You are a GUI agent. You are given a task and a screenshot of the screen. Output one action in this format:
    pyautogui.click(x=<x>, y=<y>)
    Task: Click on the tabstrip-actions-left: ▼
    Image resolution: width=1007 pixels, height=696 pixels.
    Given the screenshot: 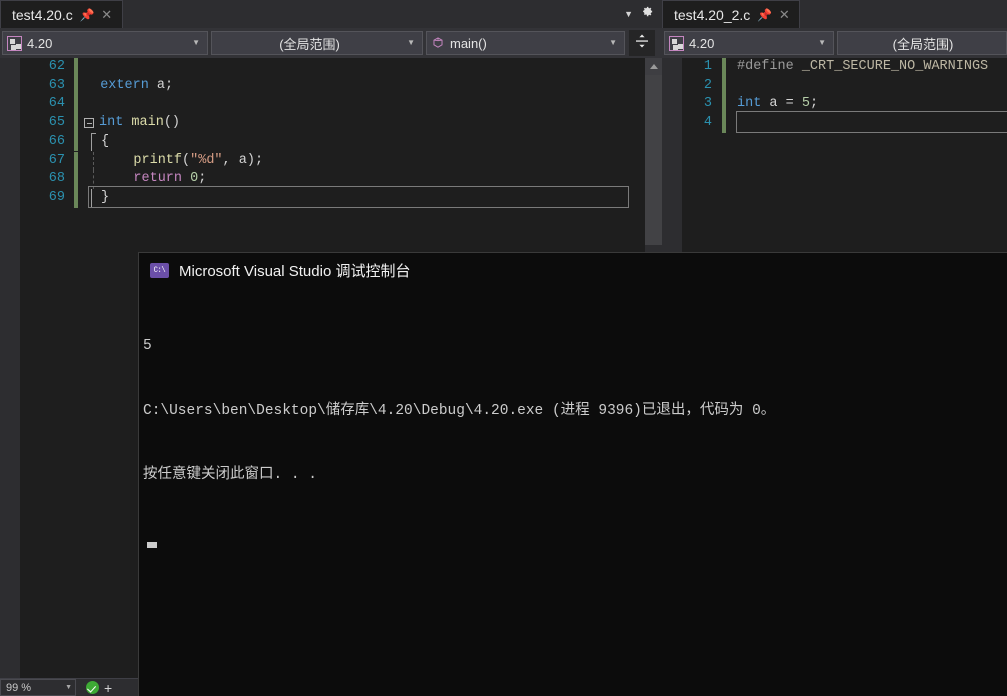 What is the action you would take?
    pyautogui.click(x=643, y=14)
    